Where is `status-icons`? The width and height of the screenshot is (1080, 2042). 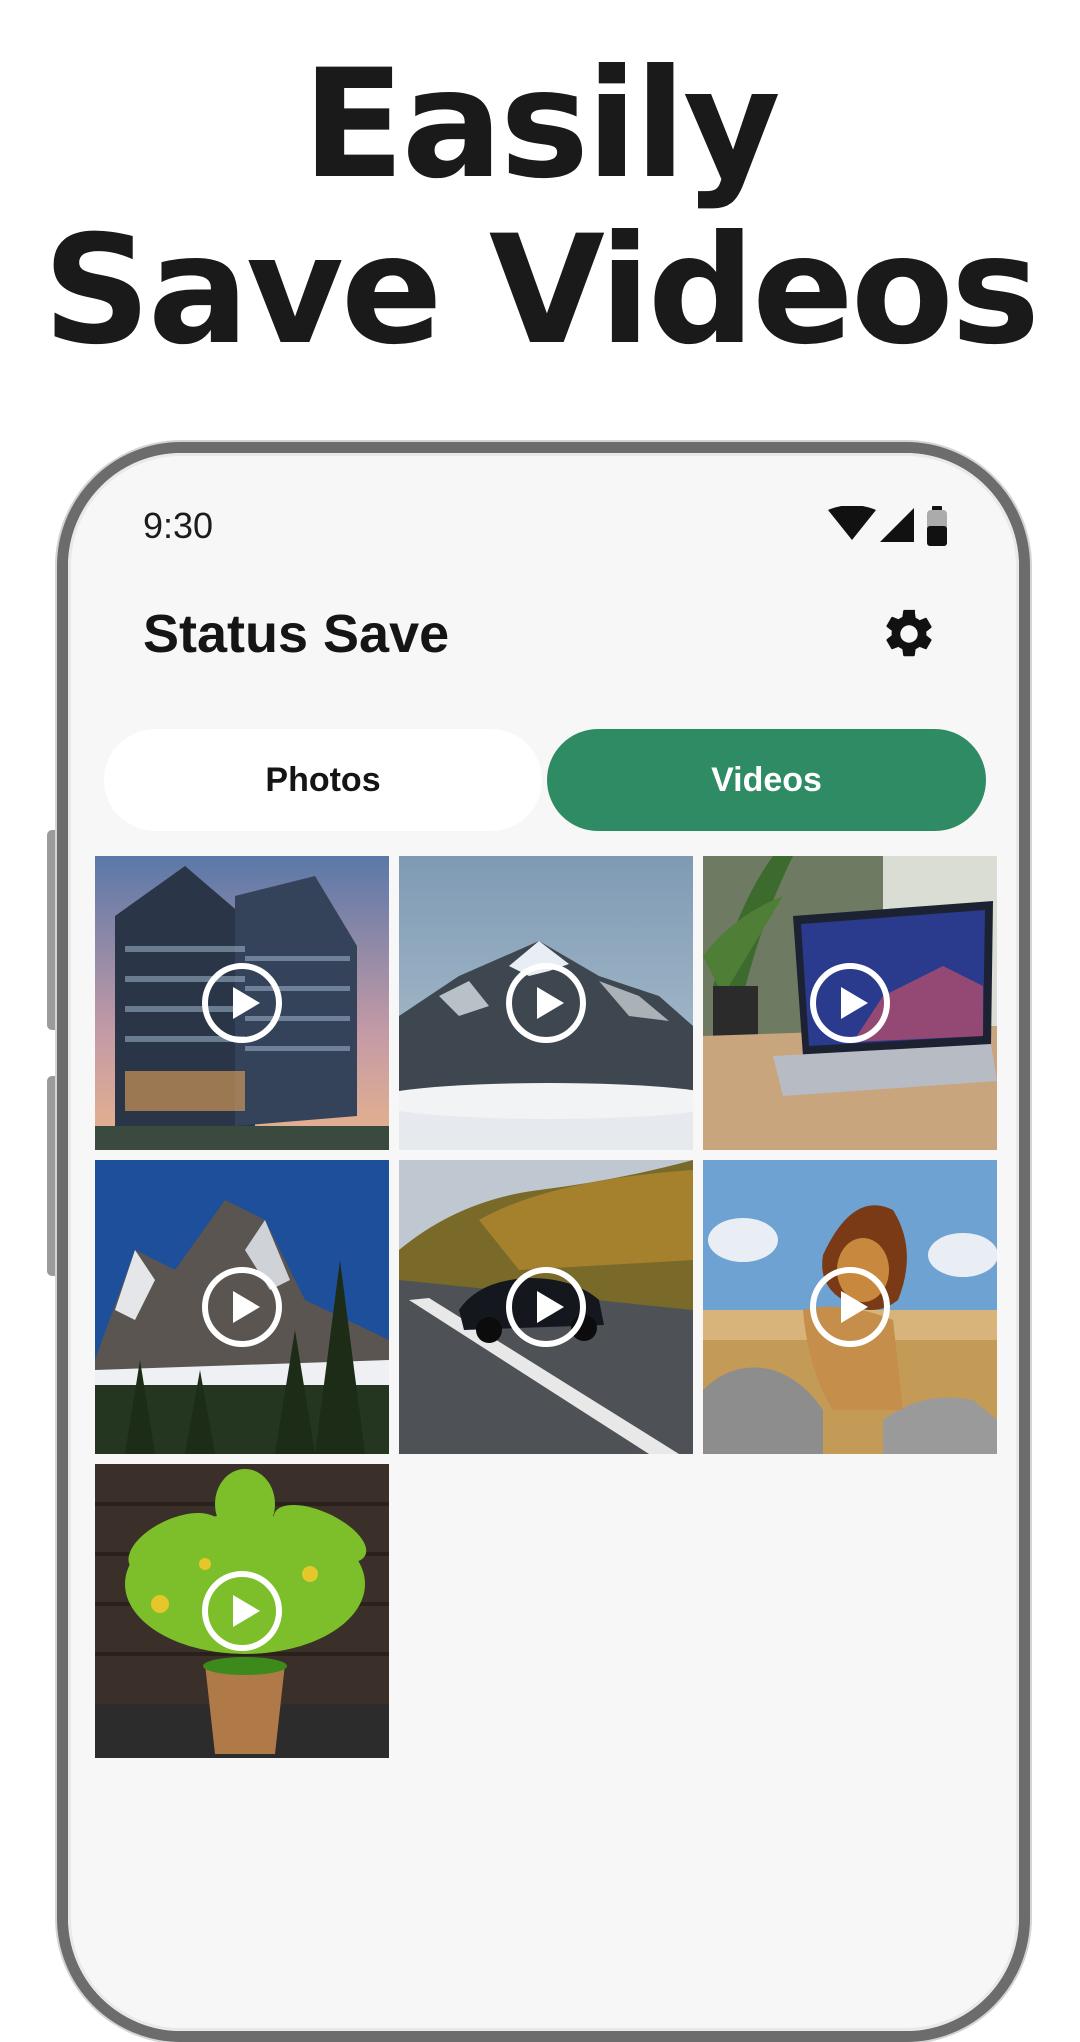
status-icons is located at coordinates (887, 526).